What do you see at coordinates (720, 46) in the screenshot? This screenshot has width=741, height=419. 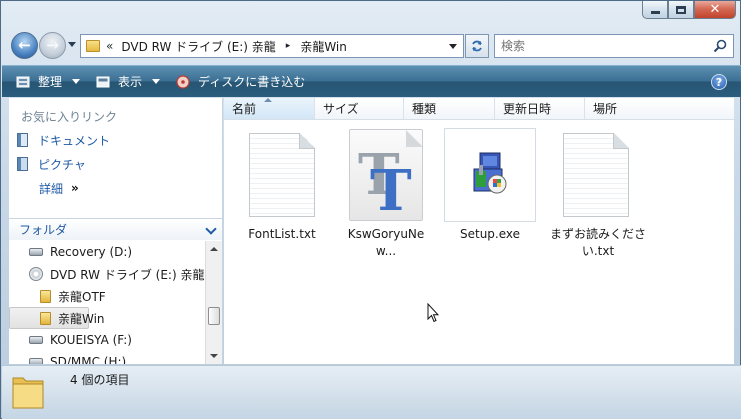 I see `search-icon` at bounding box center [720, 46].